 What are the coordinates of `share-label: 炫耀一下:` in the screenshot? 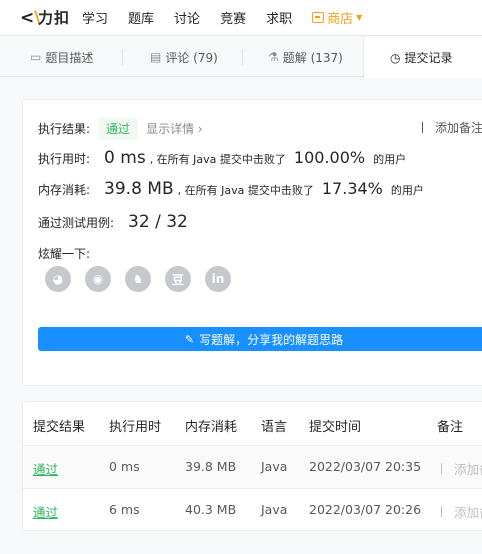 It's located at (64, 254).